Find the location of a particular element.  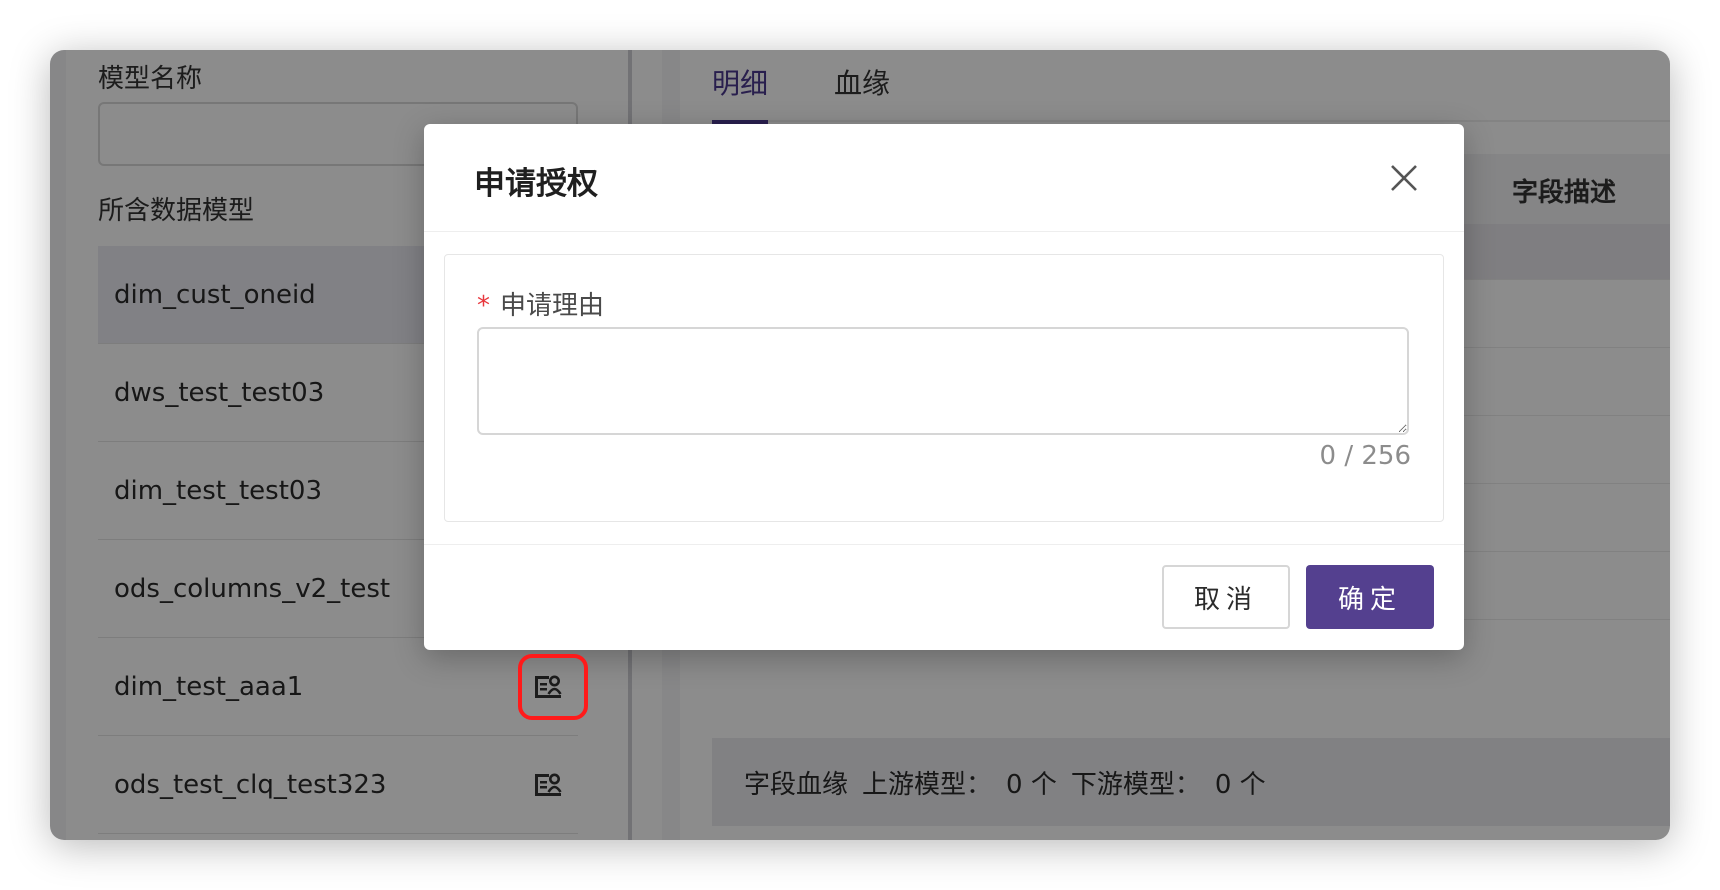

confirm-button: 确定 is located at coordinates (1370, 597).